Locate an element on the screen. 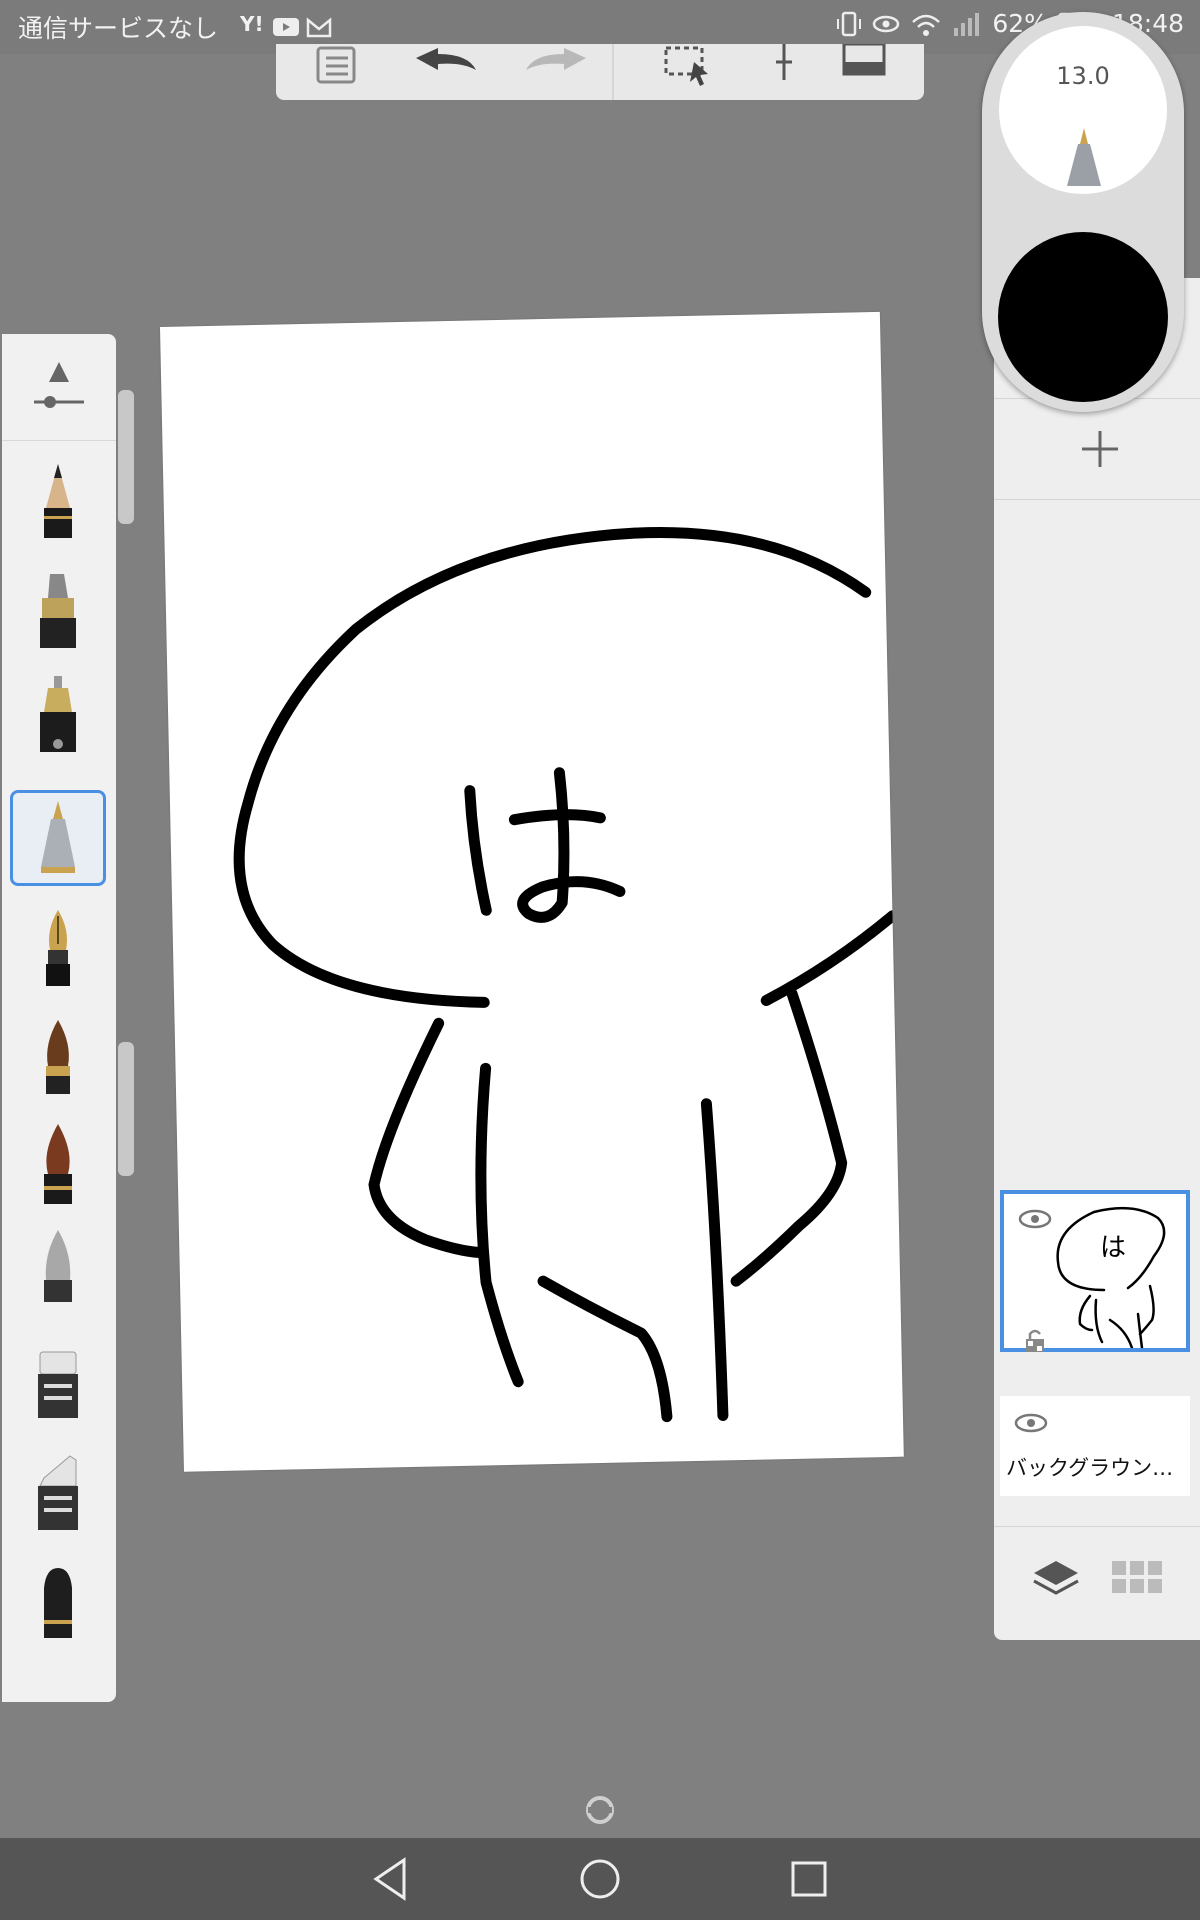  fountain-pen-icon is located at coordinates (58, 948).